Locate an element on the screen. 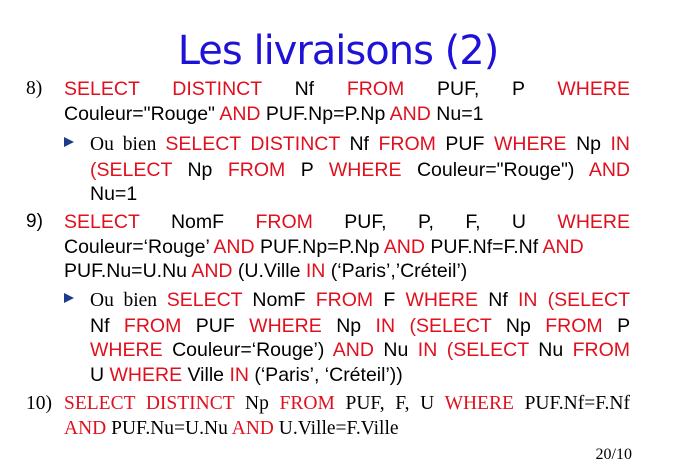  alt-prefix: Ou bien is located at coordinates (128, 144).